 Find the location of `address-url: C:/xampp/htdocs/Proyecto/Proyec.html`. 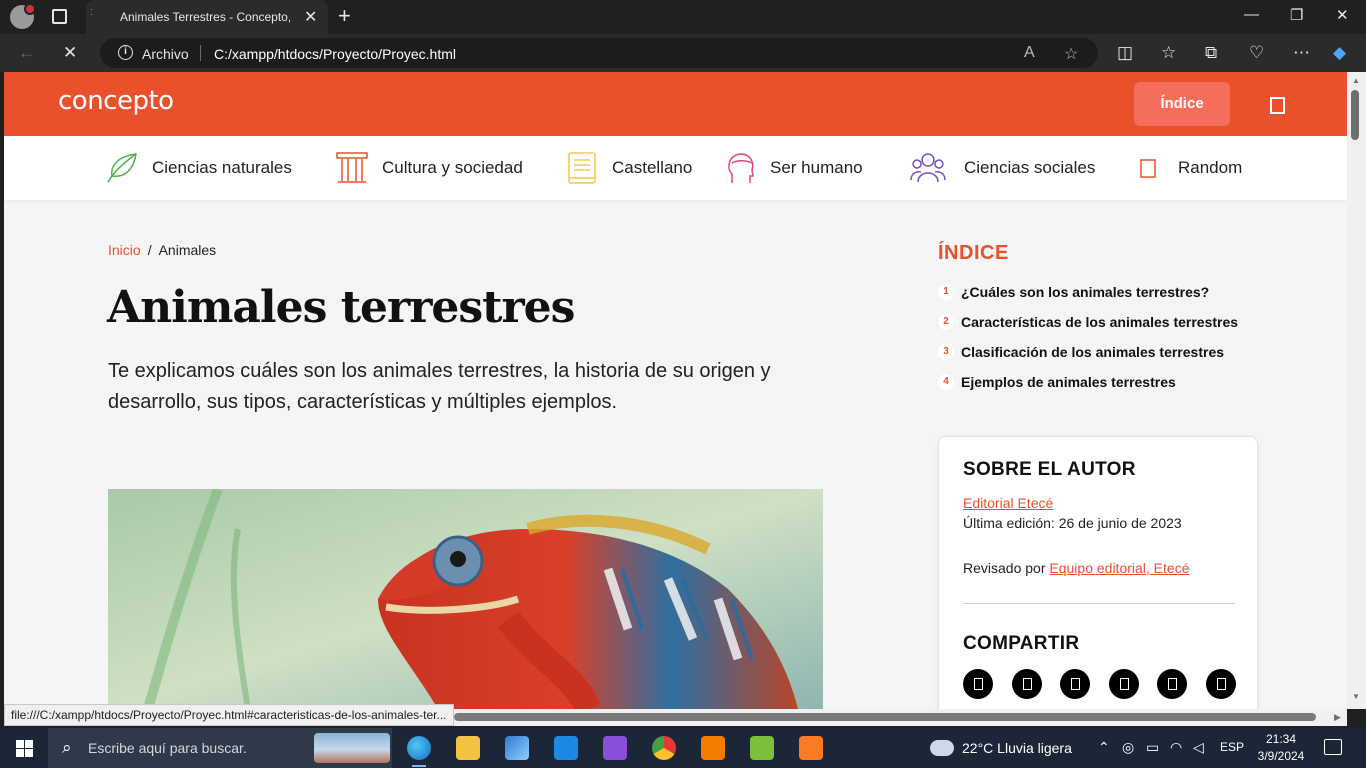

address-url: C:/xampp/htdocs/Proyecto/Proyec.html is located at coordinates (335, 54).